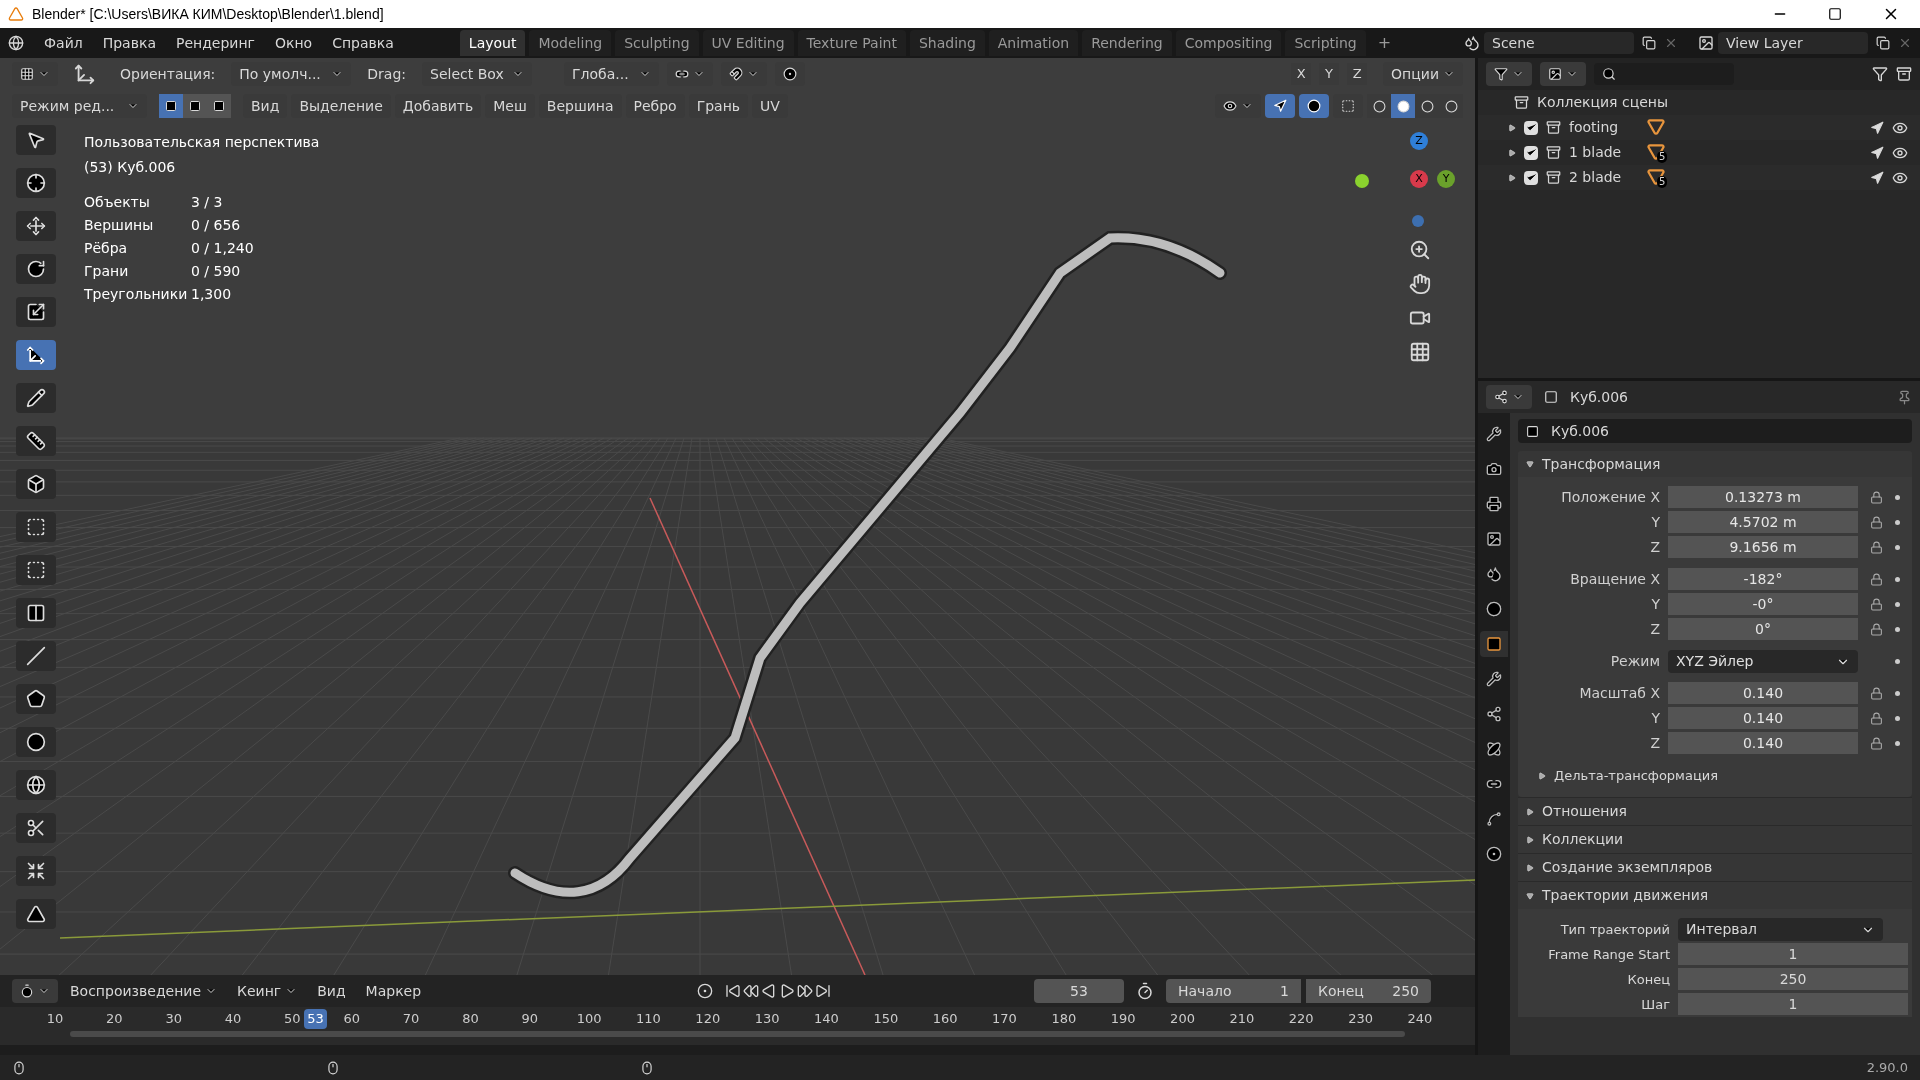 Image resolution: width=1920 pixels, height=1080 pixels. I want to click on number-field: -182°, so click(1763, 579).